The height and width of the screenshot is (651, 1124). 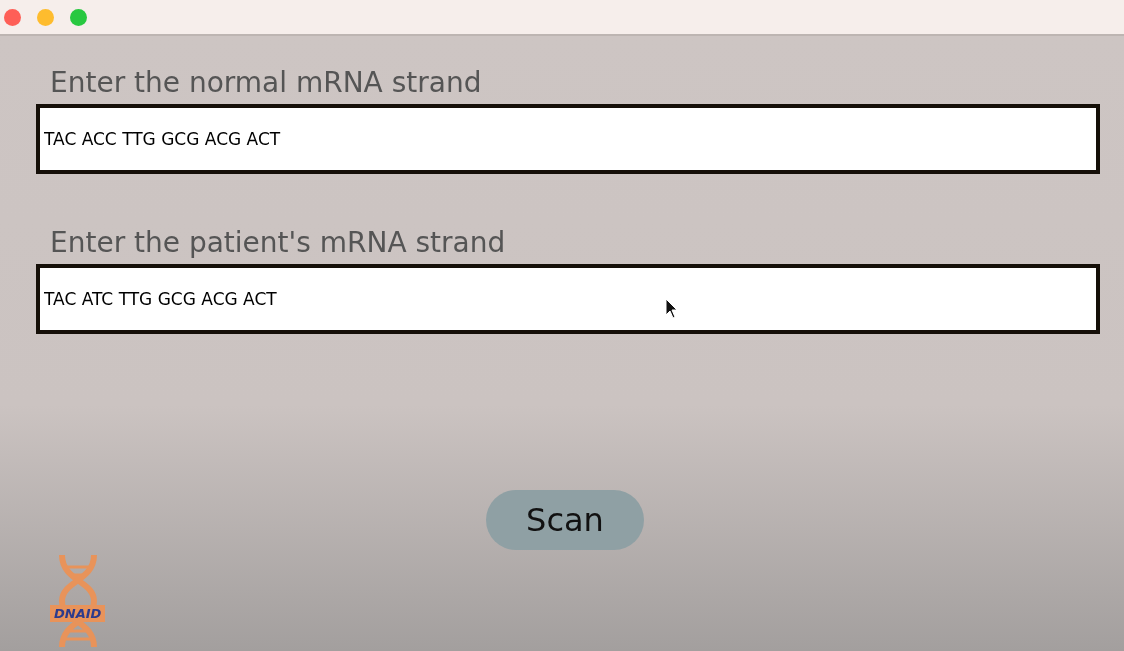 I want to click on mouse-pointer-icon, so click(x=672, y=309).